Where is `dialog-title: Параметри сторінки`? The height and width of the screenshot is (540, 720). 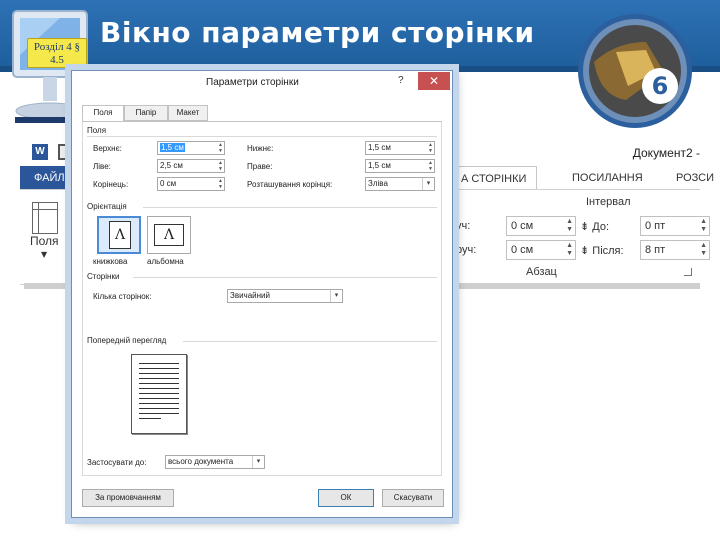
dialog-title: Параметри сторінки is located at coordinates (252, 82).